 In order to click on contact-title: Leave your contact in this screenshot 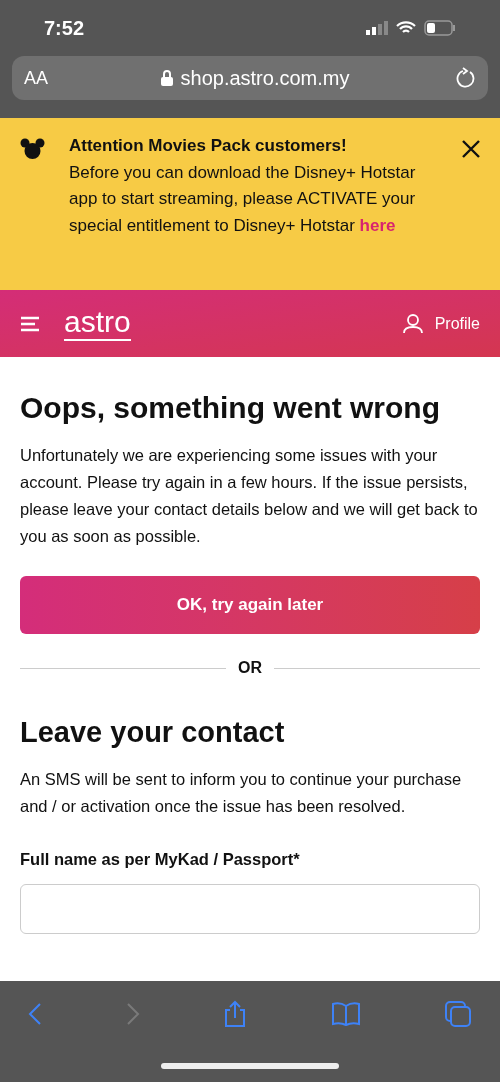, I will do `click(153, 732)`.